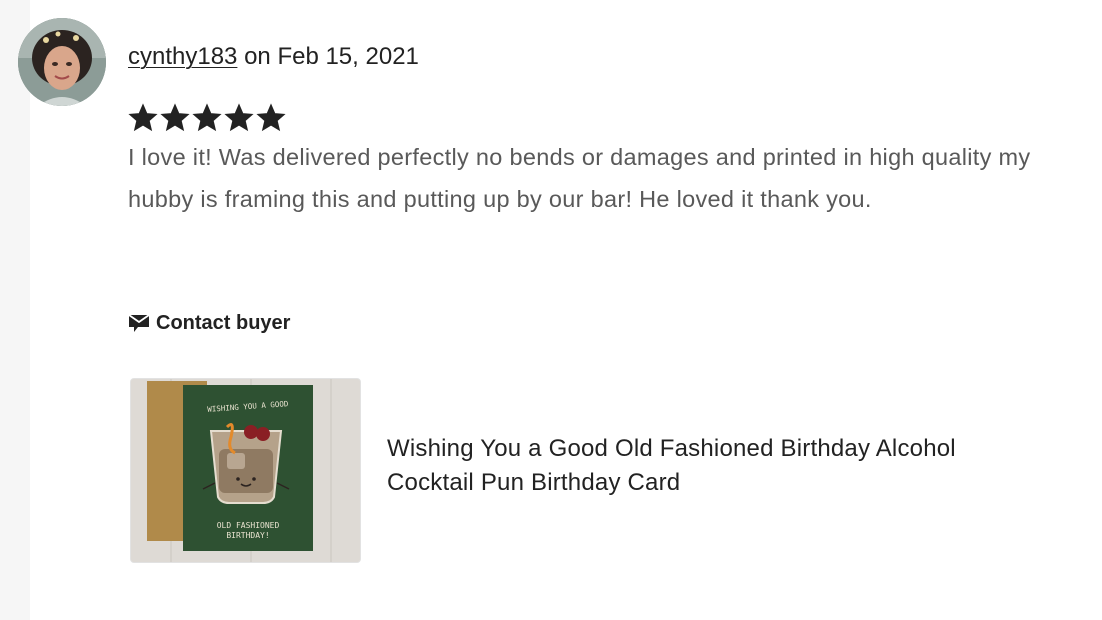  I want to click on review-date: Feb 15, 2021, so click(348, 56).